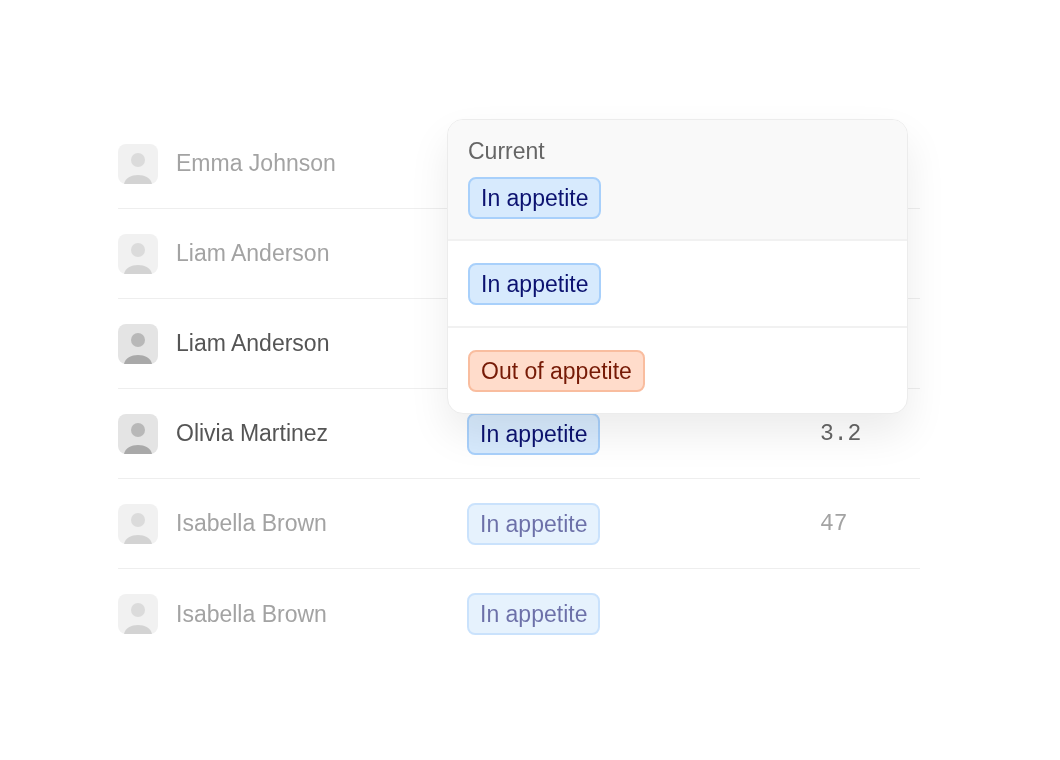 The image size is (1060, 760). Describe the element at coordinates (506, 151) in the screenshot. I see `menu-label: Current` at that location.